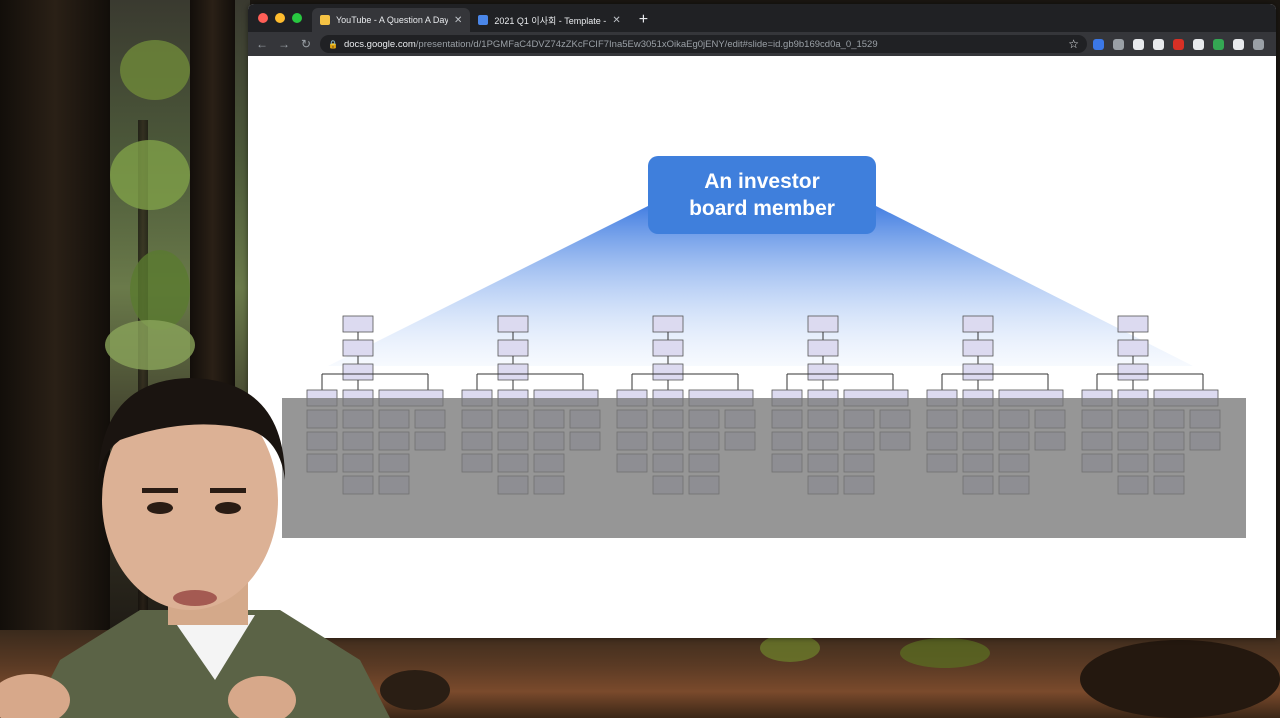  Describe the element at coordinates (263, 18) in the screenshot. I see `close-window-button` at that location.